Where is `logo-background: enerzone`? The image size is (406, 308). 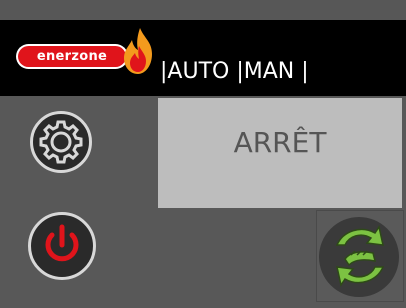 logo-background: enerzone is located at coordinates (72, 56).